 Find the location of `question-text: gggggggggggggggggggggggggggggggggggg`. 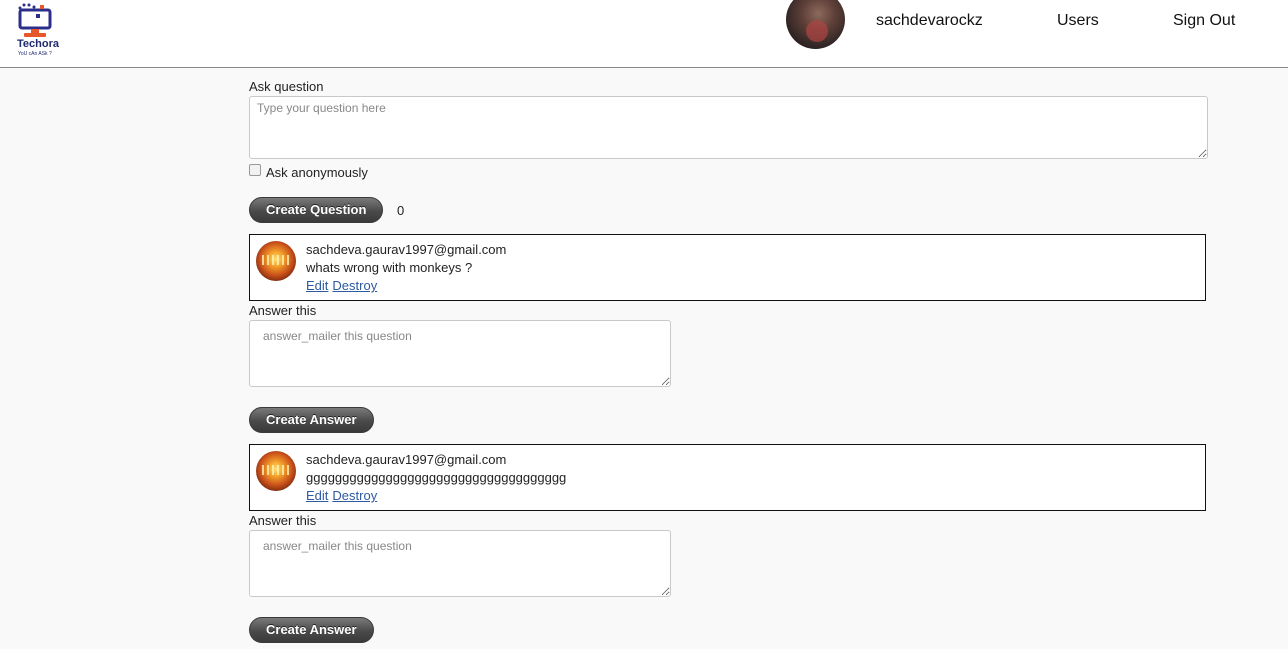

question-text: gggggggggggggggggggggggggggggggggggg is located at coordinates (436, 477).